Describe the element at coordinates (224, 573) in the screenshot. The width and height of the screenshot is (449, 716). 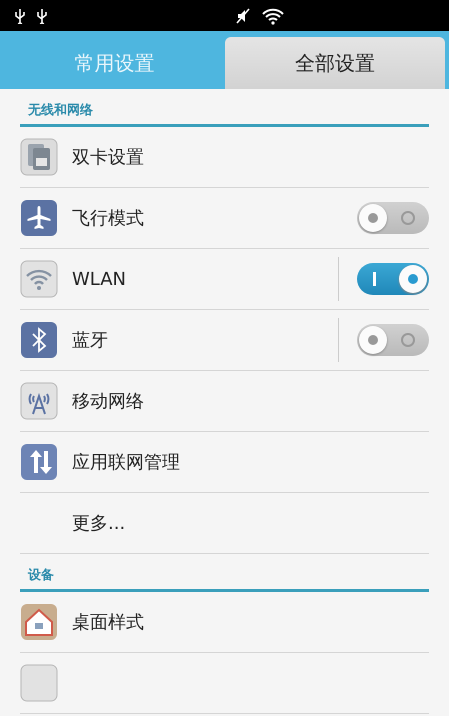
I see `section-header: 设备` at that location.